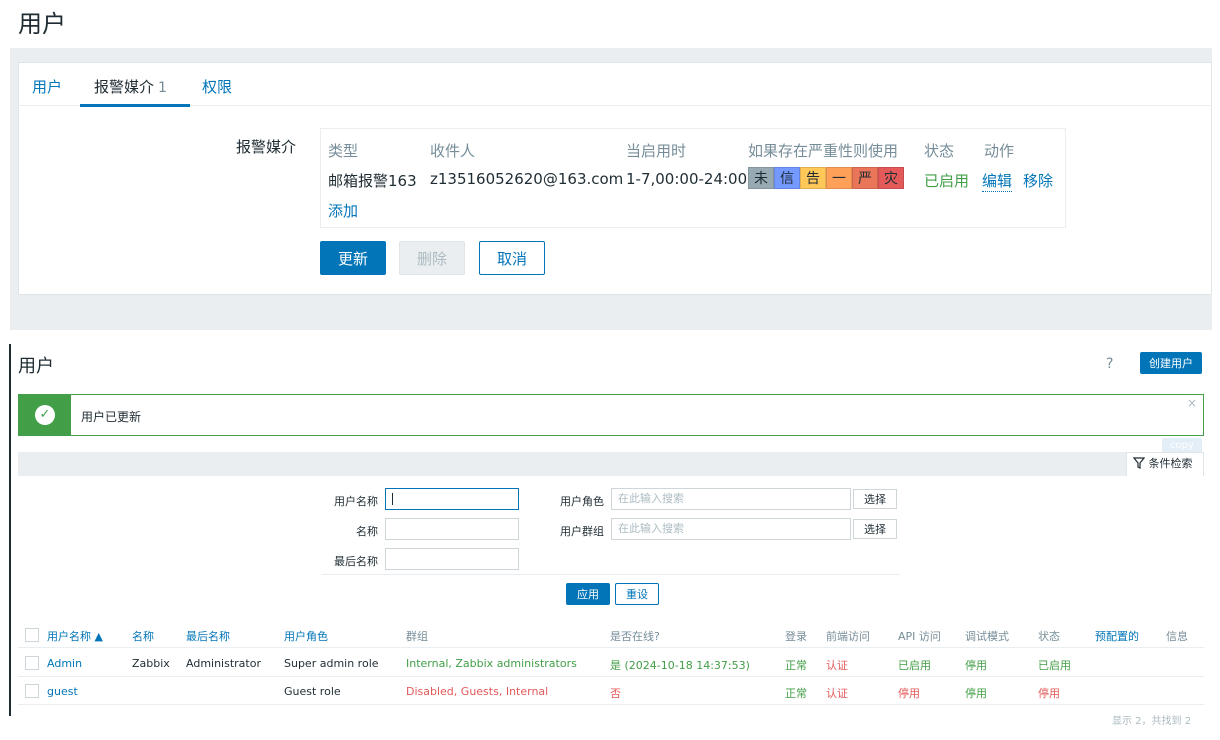 The height and width of the screenshot is (740, 1220). What do you see at coordinates (848, 636) in the screenshot?
I see `col-frontend: 前端访问` at bounding box center [848, 636].